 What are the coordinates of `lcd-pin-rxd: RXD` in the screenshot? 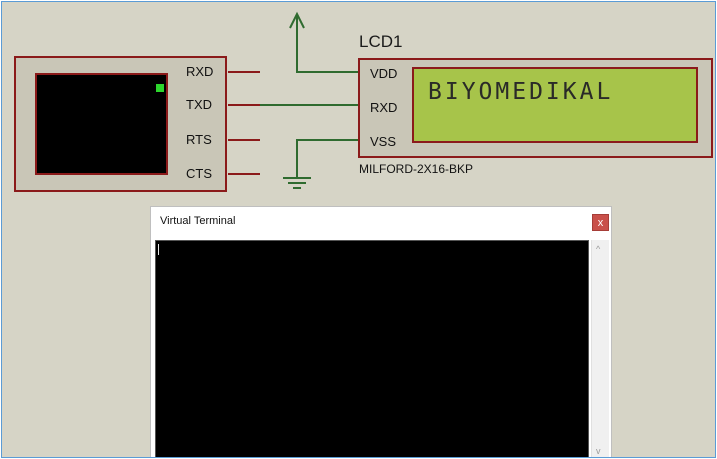 It's located at (384, 107).